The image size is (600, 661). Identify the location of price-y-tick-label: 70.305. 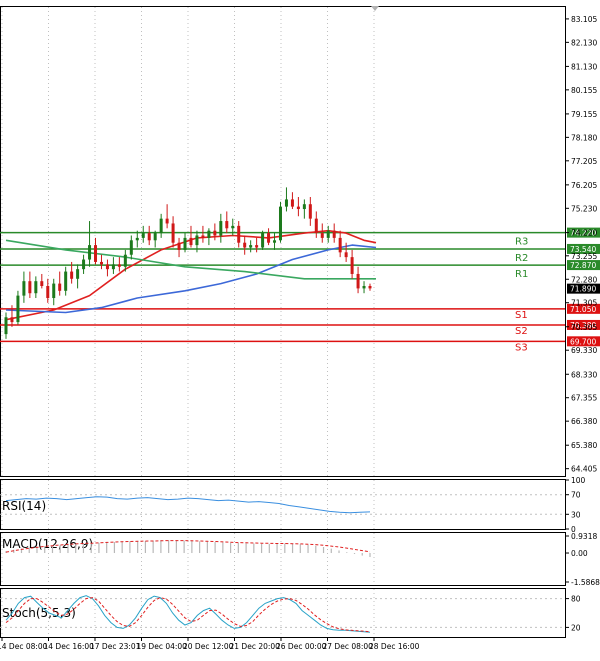
(584, 327).